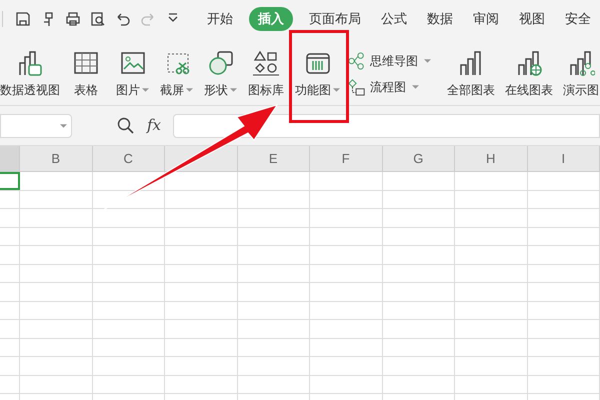  What do you see at coordinates (56, 158) in the screenshot?
I see `column-header: B` at bounding box center [56, 158].